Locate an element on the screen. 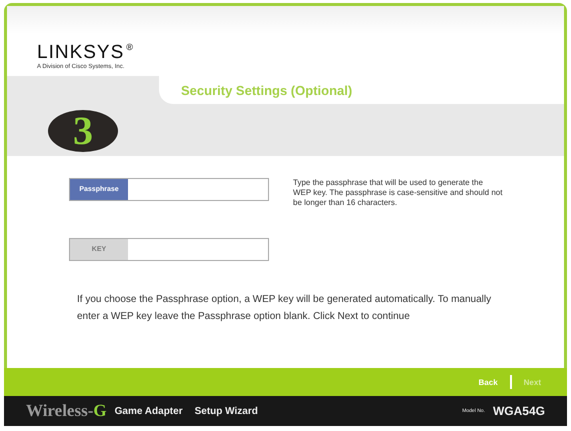 This screenshot has height=431, width=571. back-button: Back is located at coordinates (488, 382).